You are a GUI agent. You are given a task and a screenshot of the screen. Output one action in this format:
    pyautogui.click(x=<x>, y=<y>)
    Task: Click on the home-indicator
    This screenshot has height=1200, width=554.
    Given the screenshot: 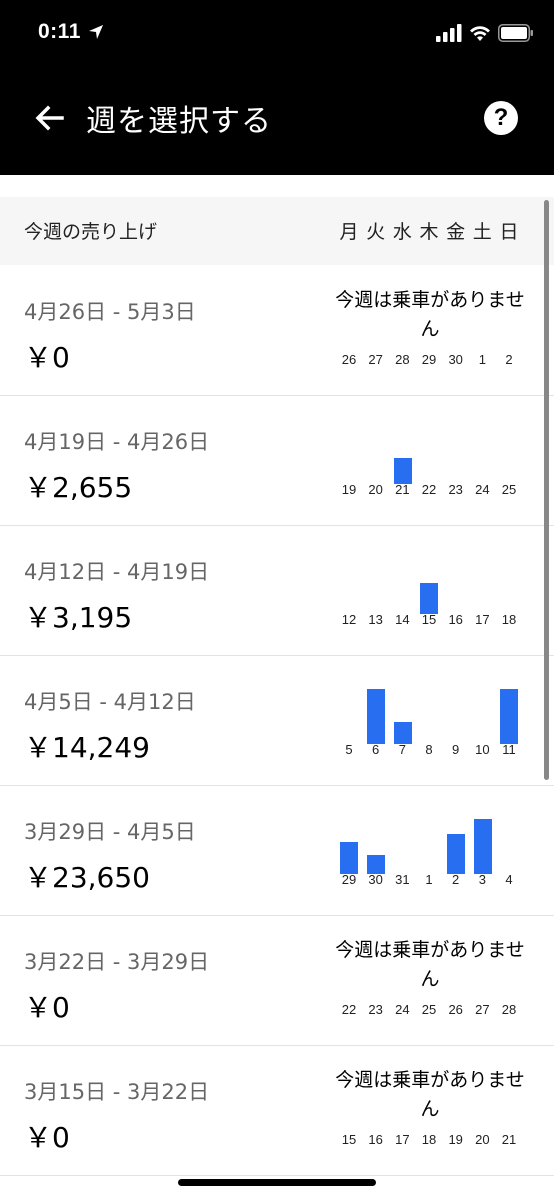 What is the action you would take?
    pyautogui.click(x=277, y=1182)
    